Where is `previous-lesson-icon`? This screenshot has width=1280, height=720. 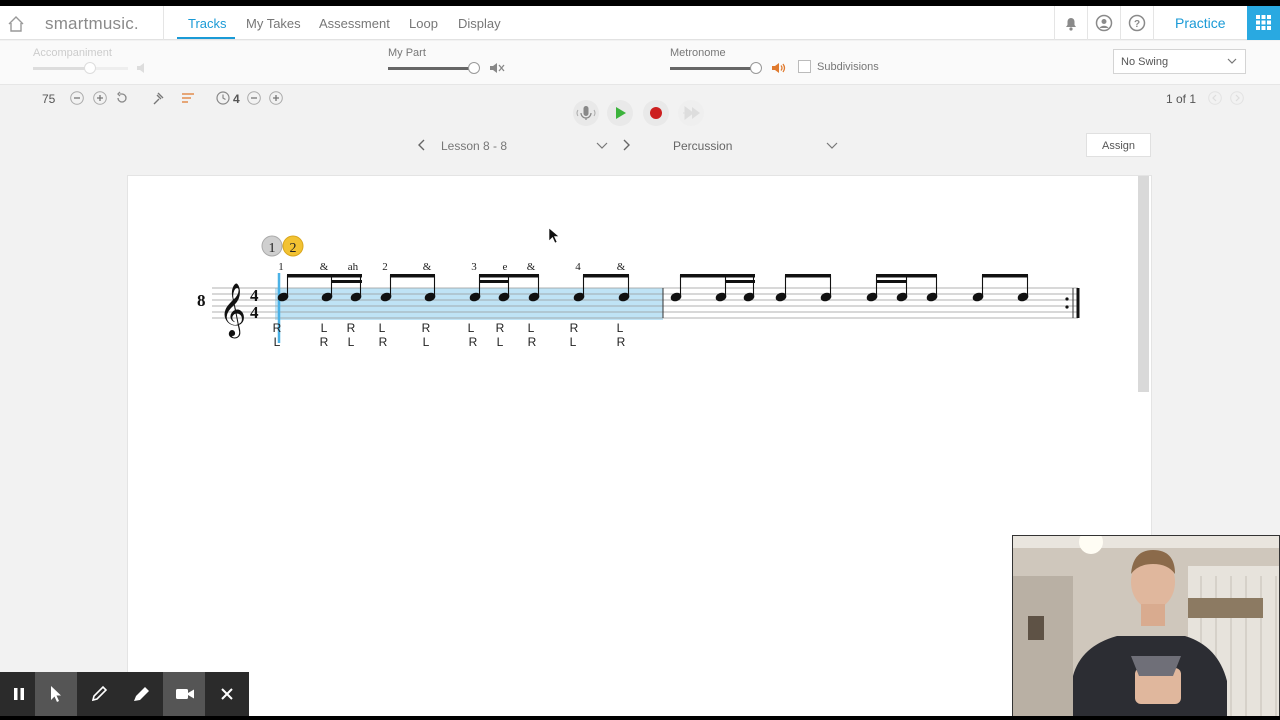 previous-lesson-icon is located at coordinates (422, 145).